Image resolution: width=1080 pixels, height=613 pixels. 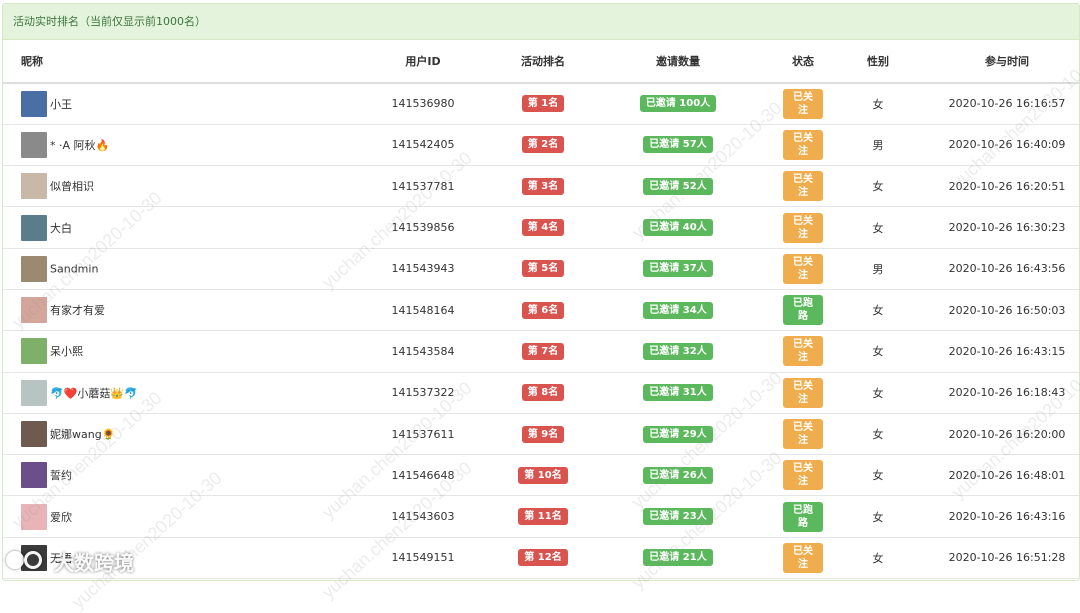 What do you see at coordinates (423, 309) in the screenshot?
I see `user-id: 141548164` at bounding box center [423, 309].